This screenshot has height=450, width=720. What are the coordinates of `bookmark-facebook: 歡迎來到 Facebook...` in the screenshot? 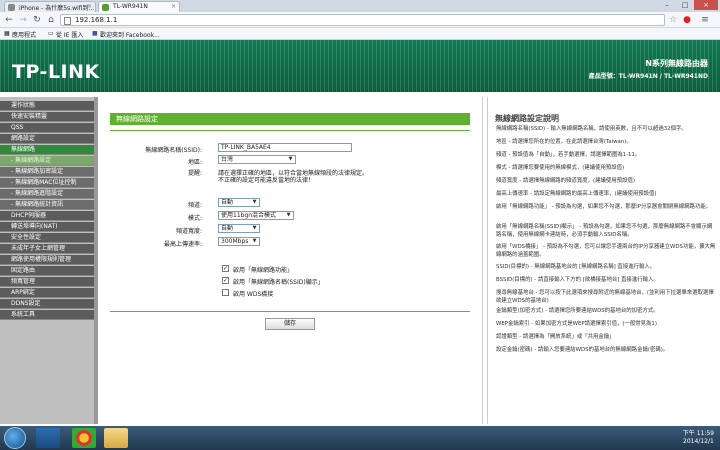 It's located at (130, 34).